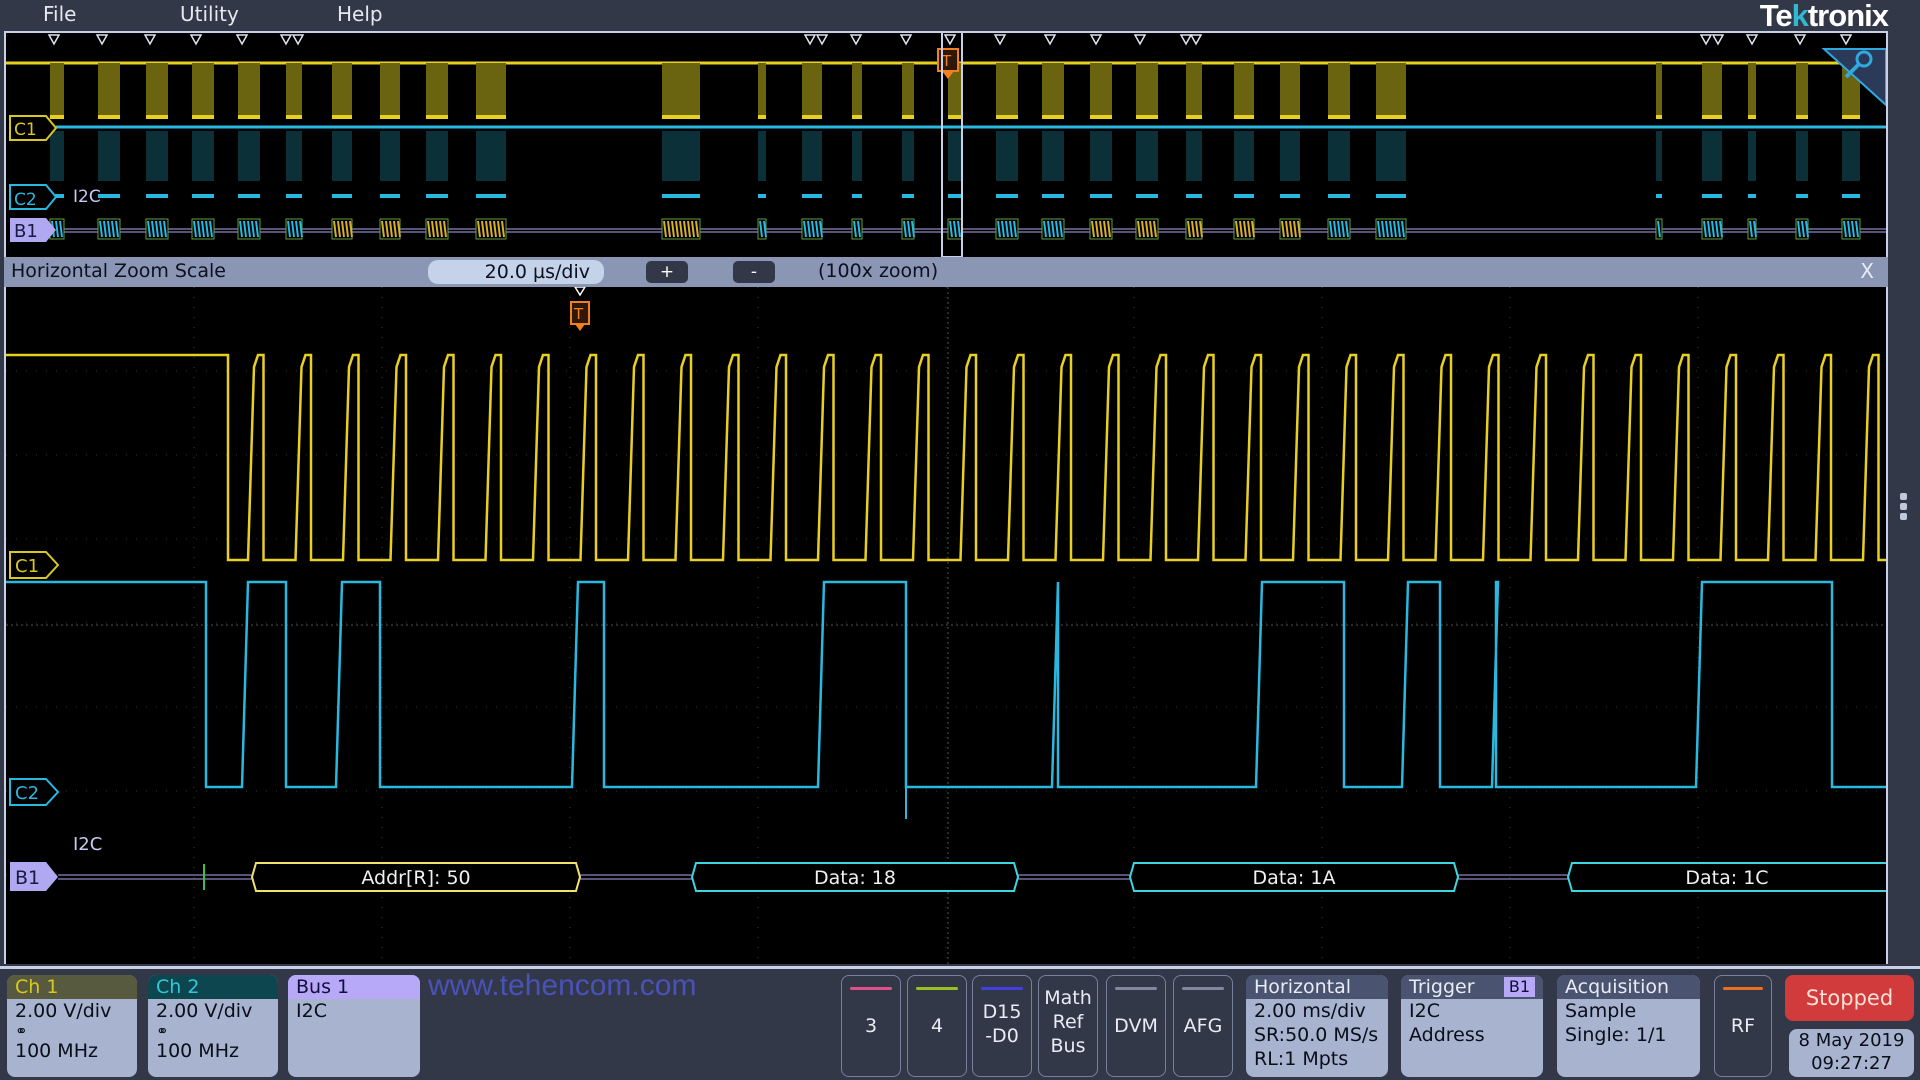  Describe the element at coordinates (1601, 1011) in the screenshot. I see `acquisition-mode: Sample` at that location.